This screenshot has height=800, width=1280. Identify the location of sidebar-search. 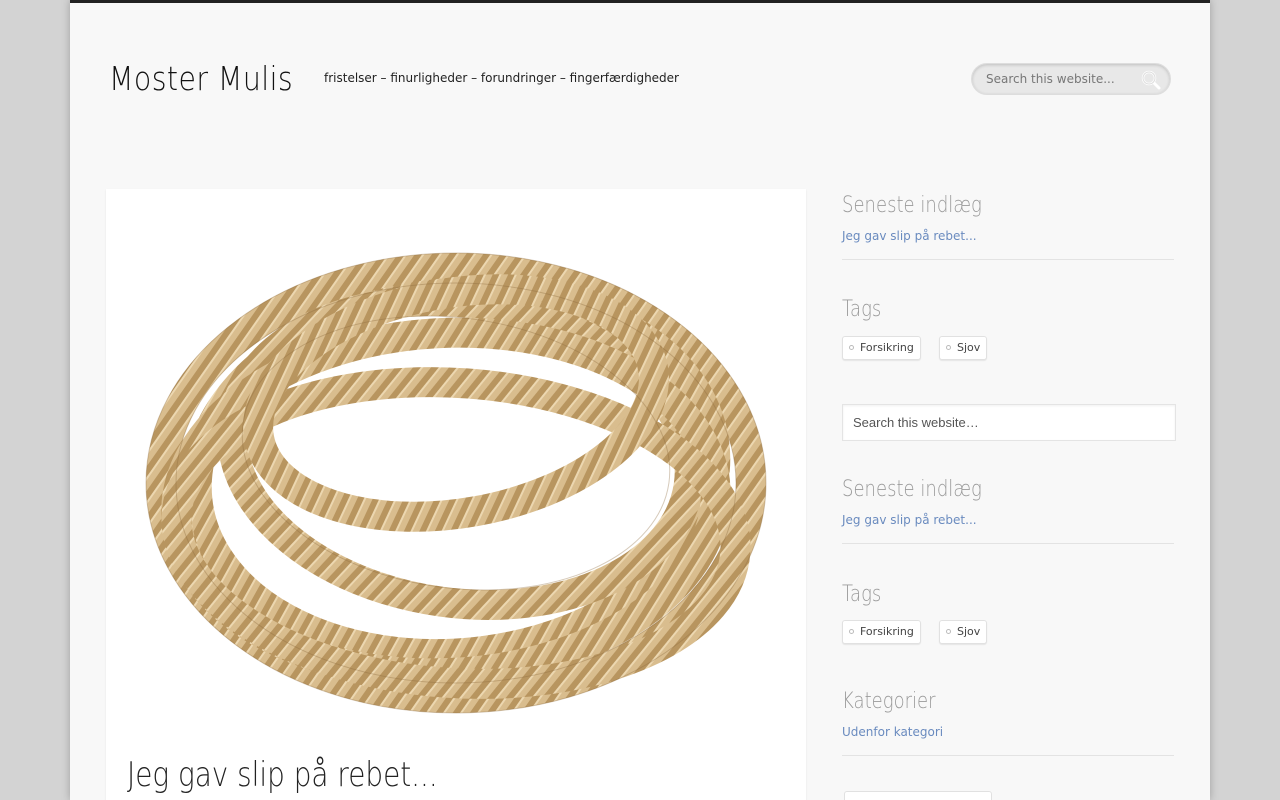
(1009, 422).